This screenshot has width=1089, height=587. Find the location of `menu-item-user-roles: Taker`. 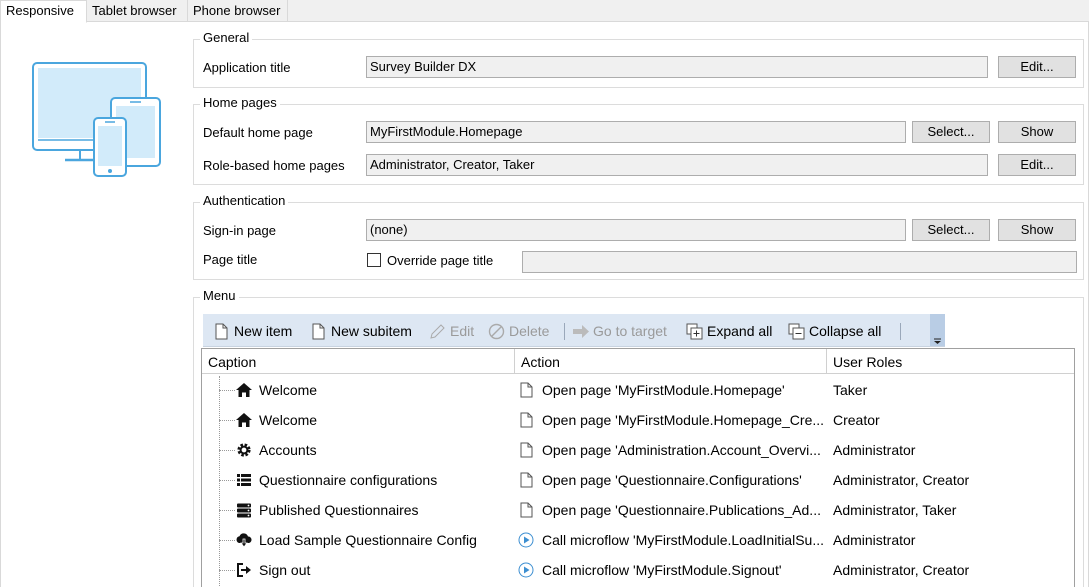

menu-item-user-roles: Taker is located at coordinates (850, 390).